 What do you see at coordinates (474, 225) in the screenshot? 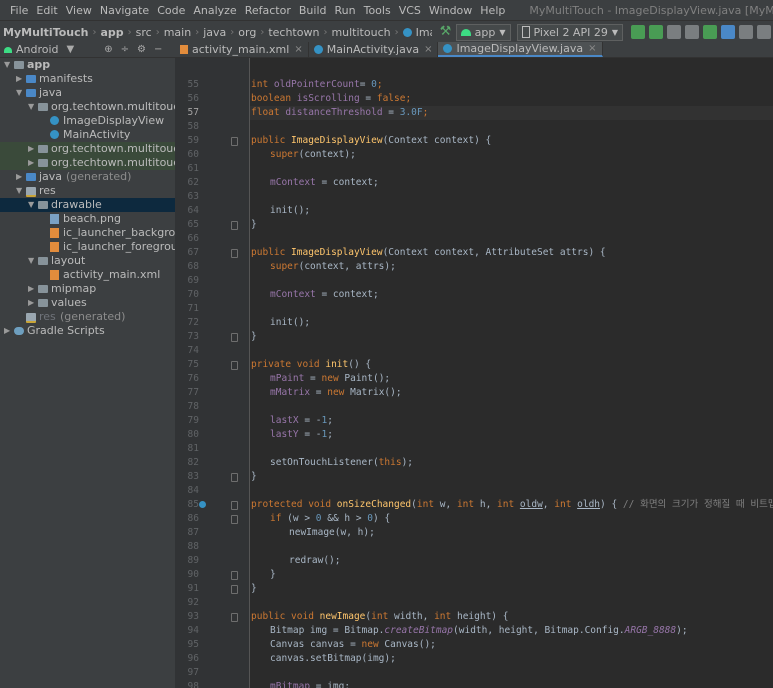
I see `code-line: 65}` at bounding box center [474, 225].